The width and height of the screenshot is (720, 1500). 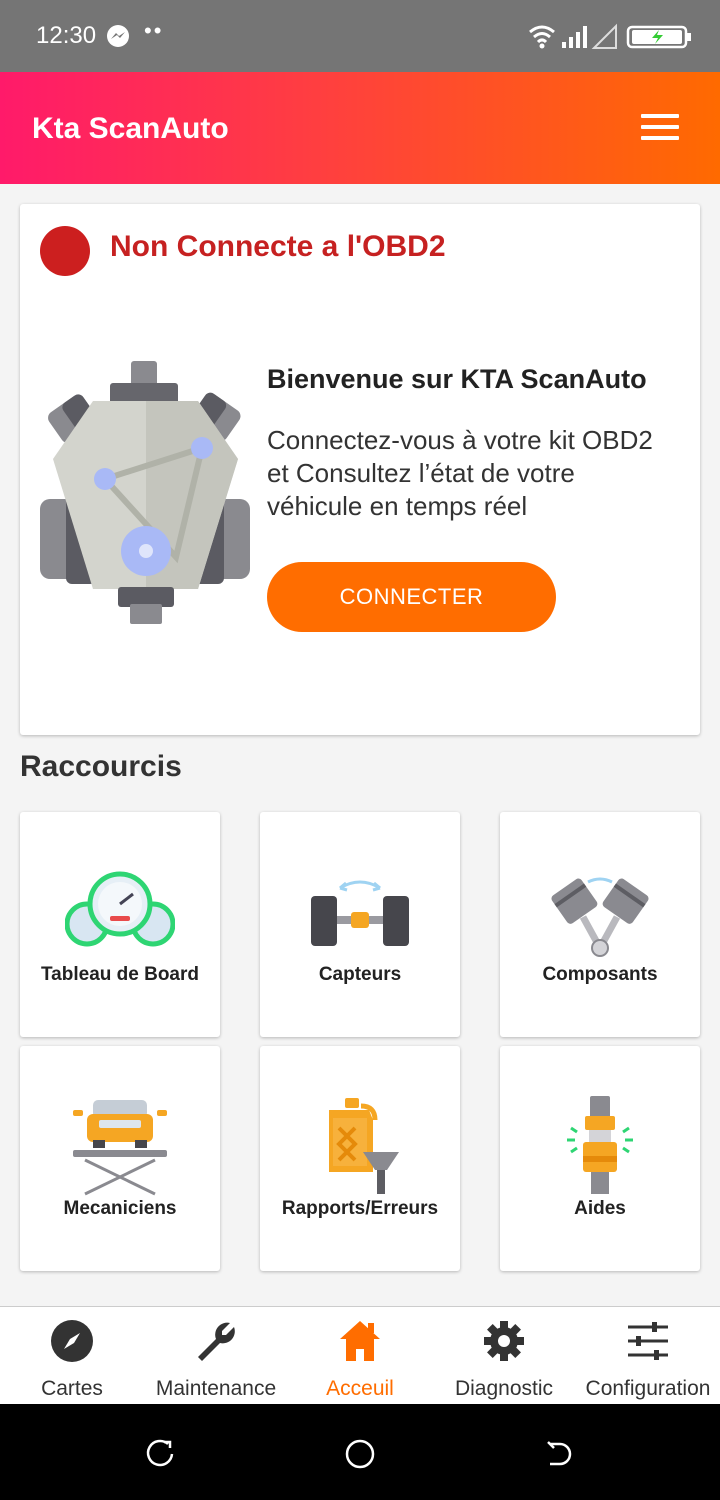 I want to click on shortcut-label: Mecaniciens, so click(x=120, y=1208).